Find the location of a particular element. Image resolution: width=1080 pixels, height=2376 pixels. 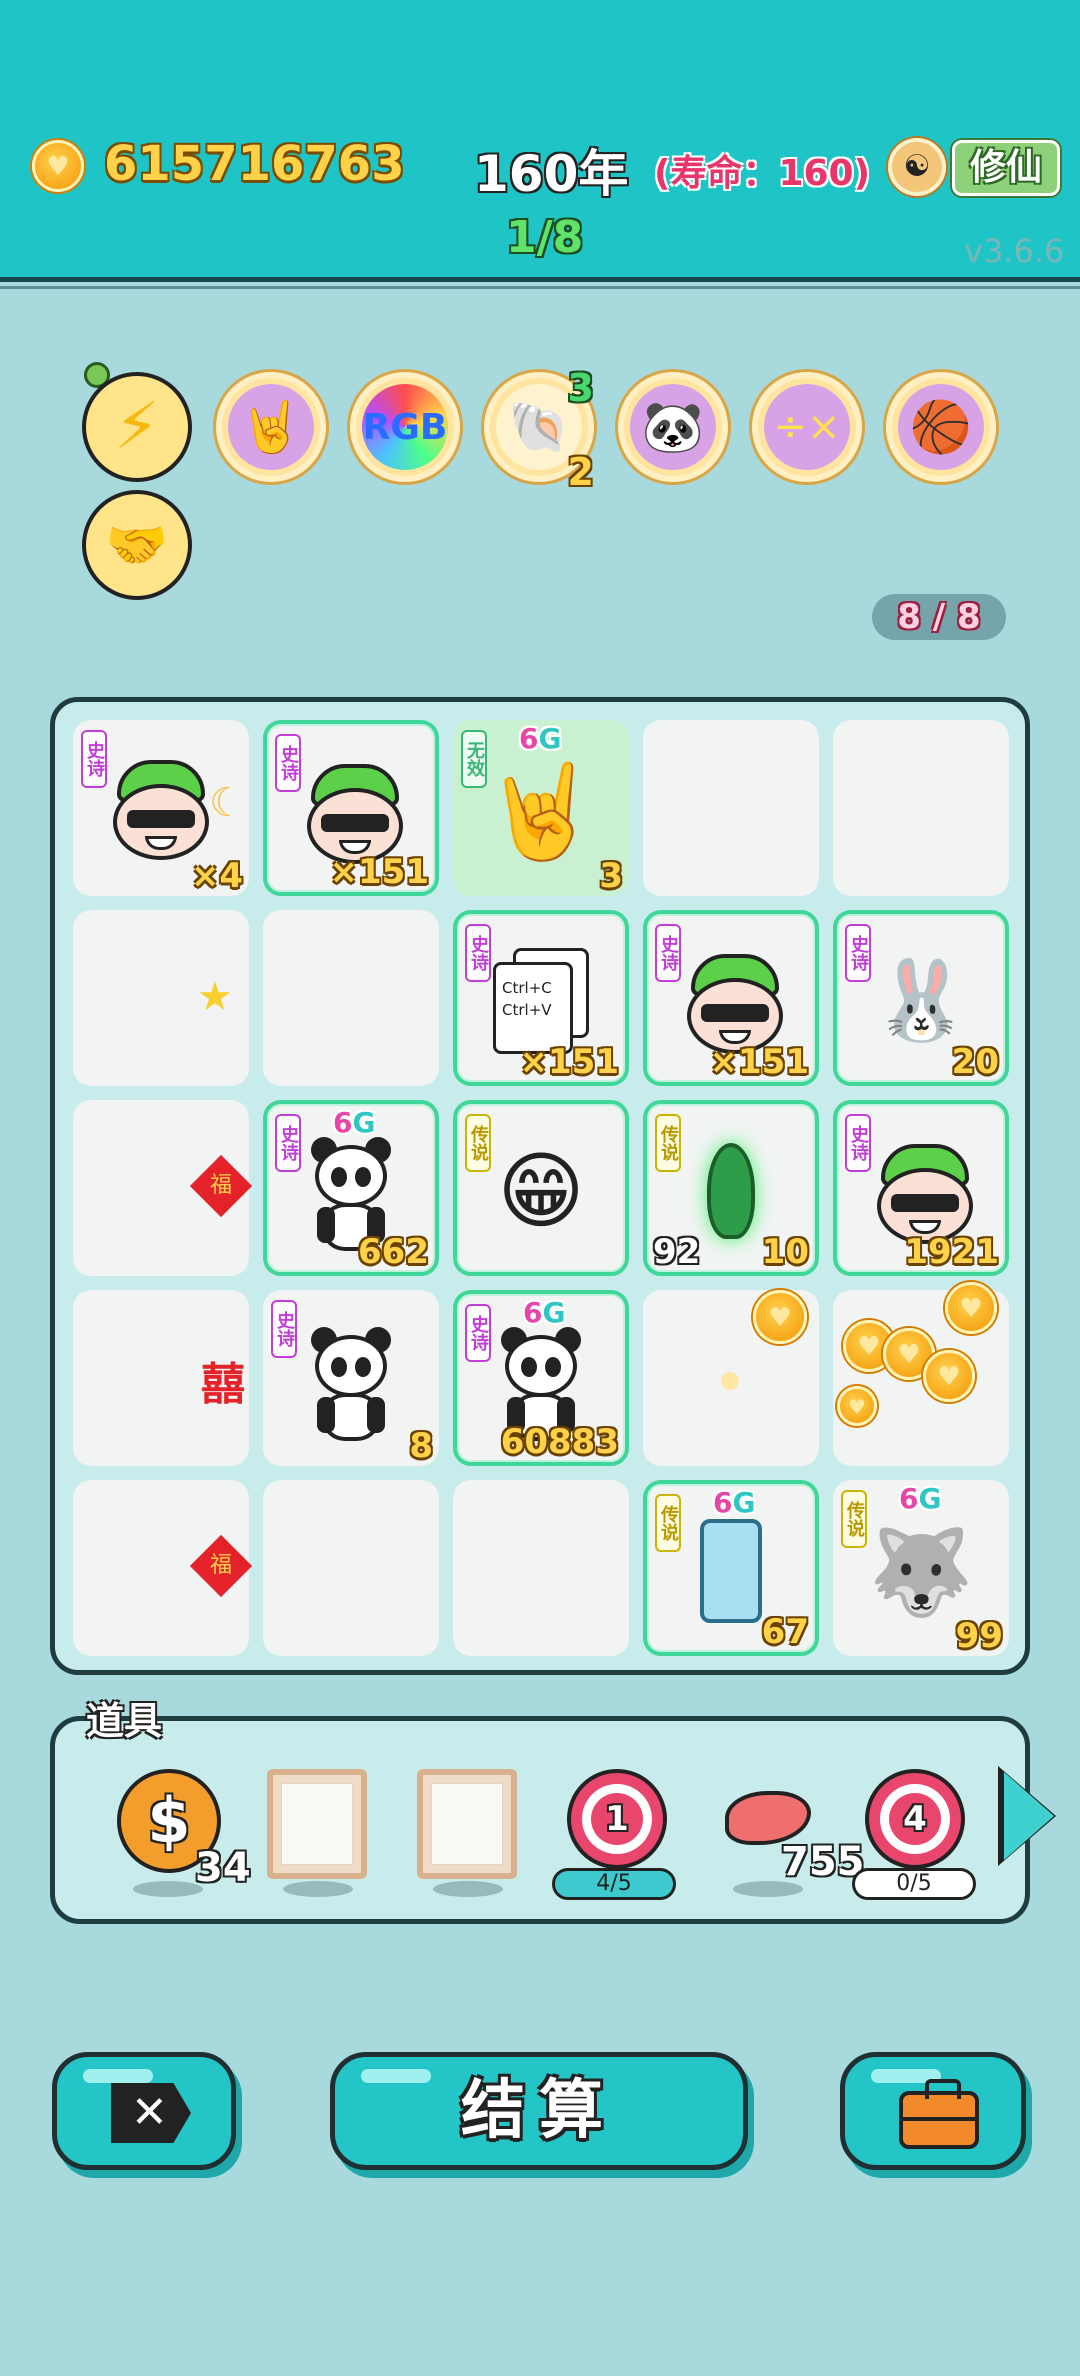

rgb-relic: RGB is located at coordinates (405, 427).